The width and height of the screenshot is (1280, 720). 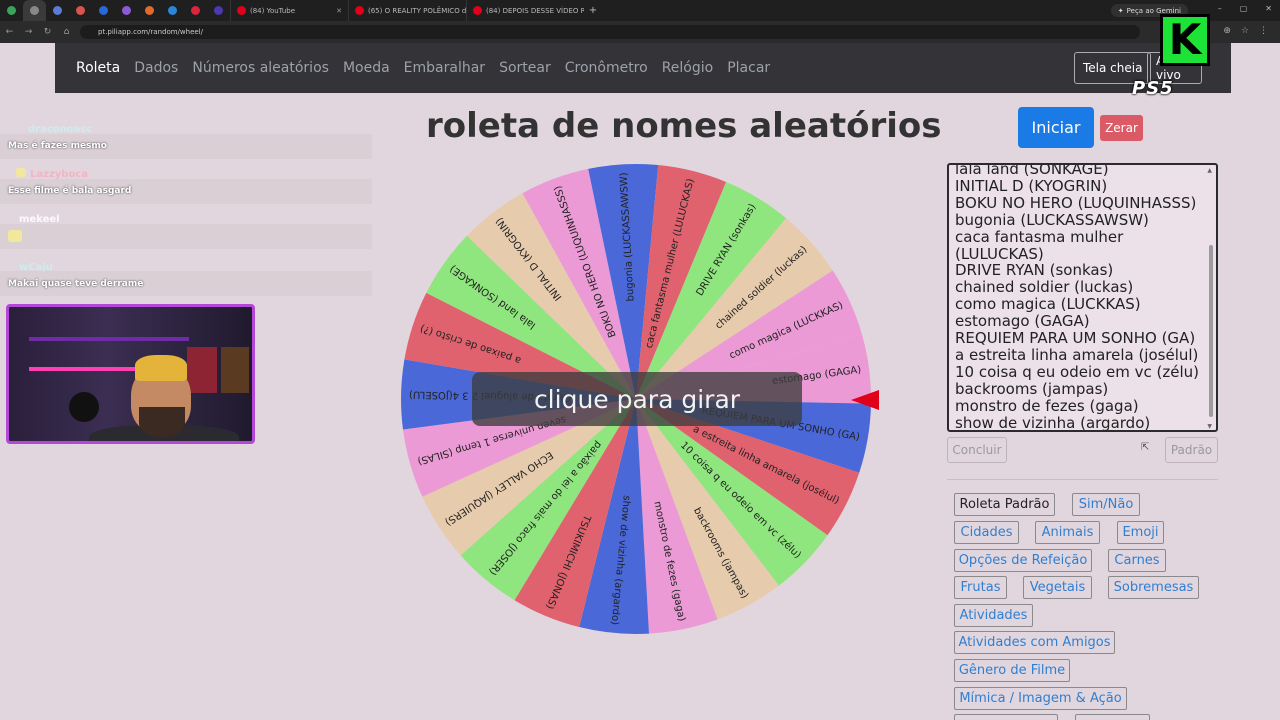 What do you see at coordinates (980, 587) in the screenshot?
I see `preset-fruits: Frutas` at bounding box center [980, 587].